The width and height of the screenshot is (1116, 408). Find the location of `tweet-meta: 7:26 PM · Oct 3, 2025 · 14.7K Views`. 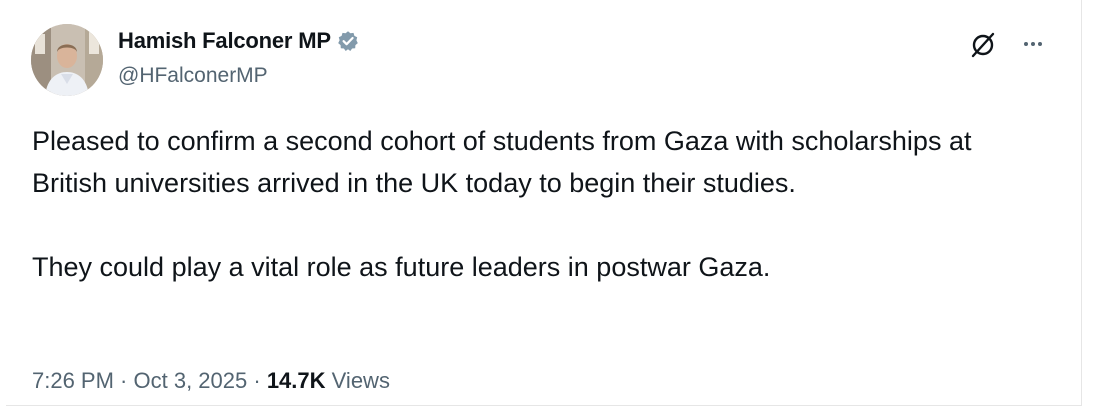

tweet-meta: 7:26 PM · Oct 3, 2025 · 14.7K Views is located at coordinates (211, 381).